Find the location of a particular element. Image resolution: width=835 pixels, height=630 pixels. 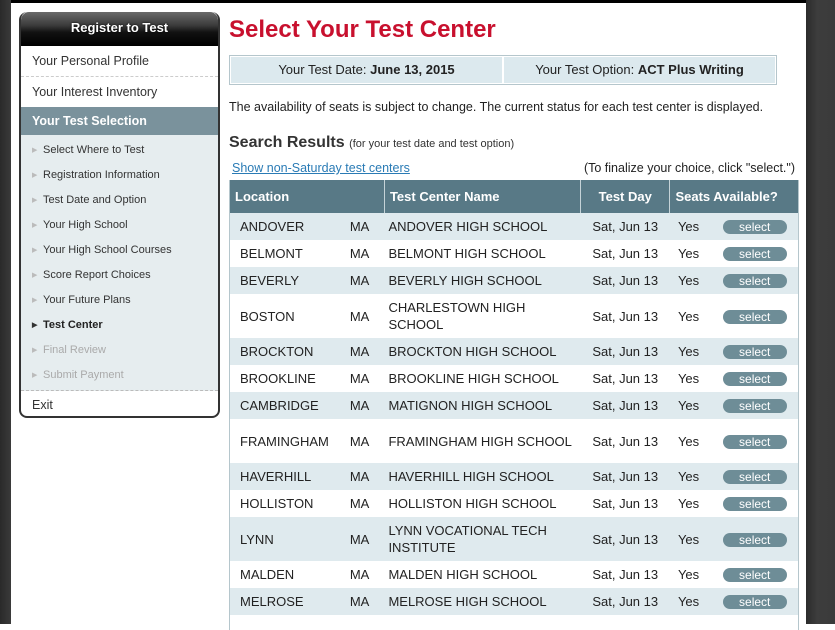

sidebar-subitem-submit-payment: ▶ Submit Payment is located at coordinates (119, 375).